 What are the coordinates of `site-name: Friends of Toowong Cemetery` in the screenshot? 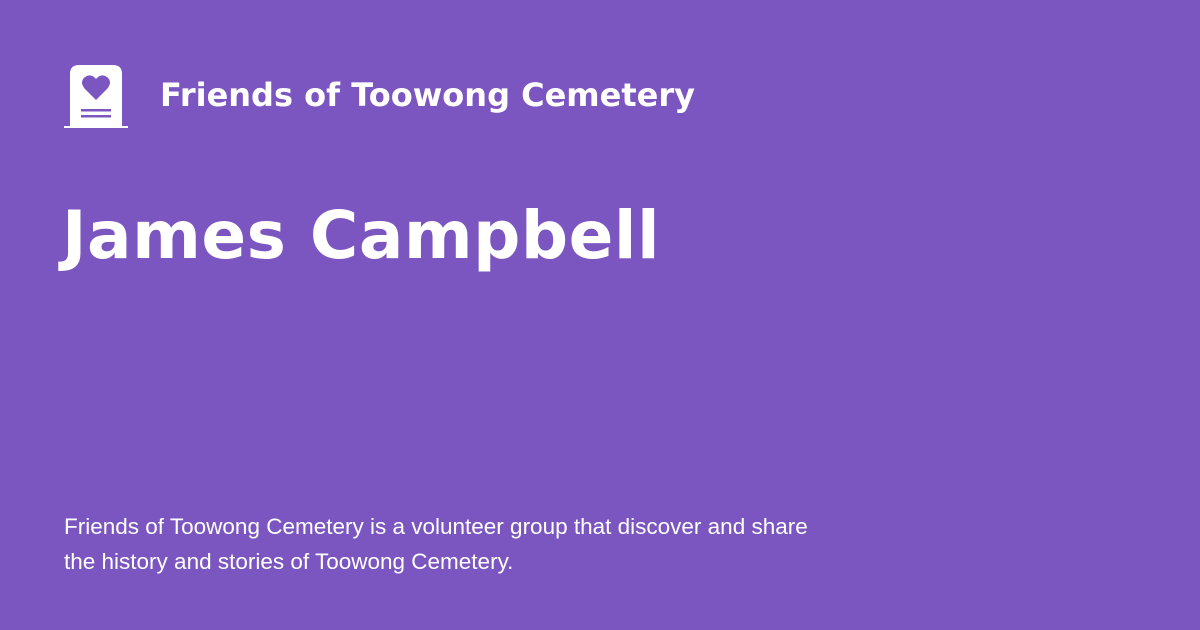 It's located at (427, 95).